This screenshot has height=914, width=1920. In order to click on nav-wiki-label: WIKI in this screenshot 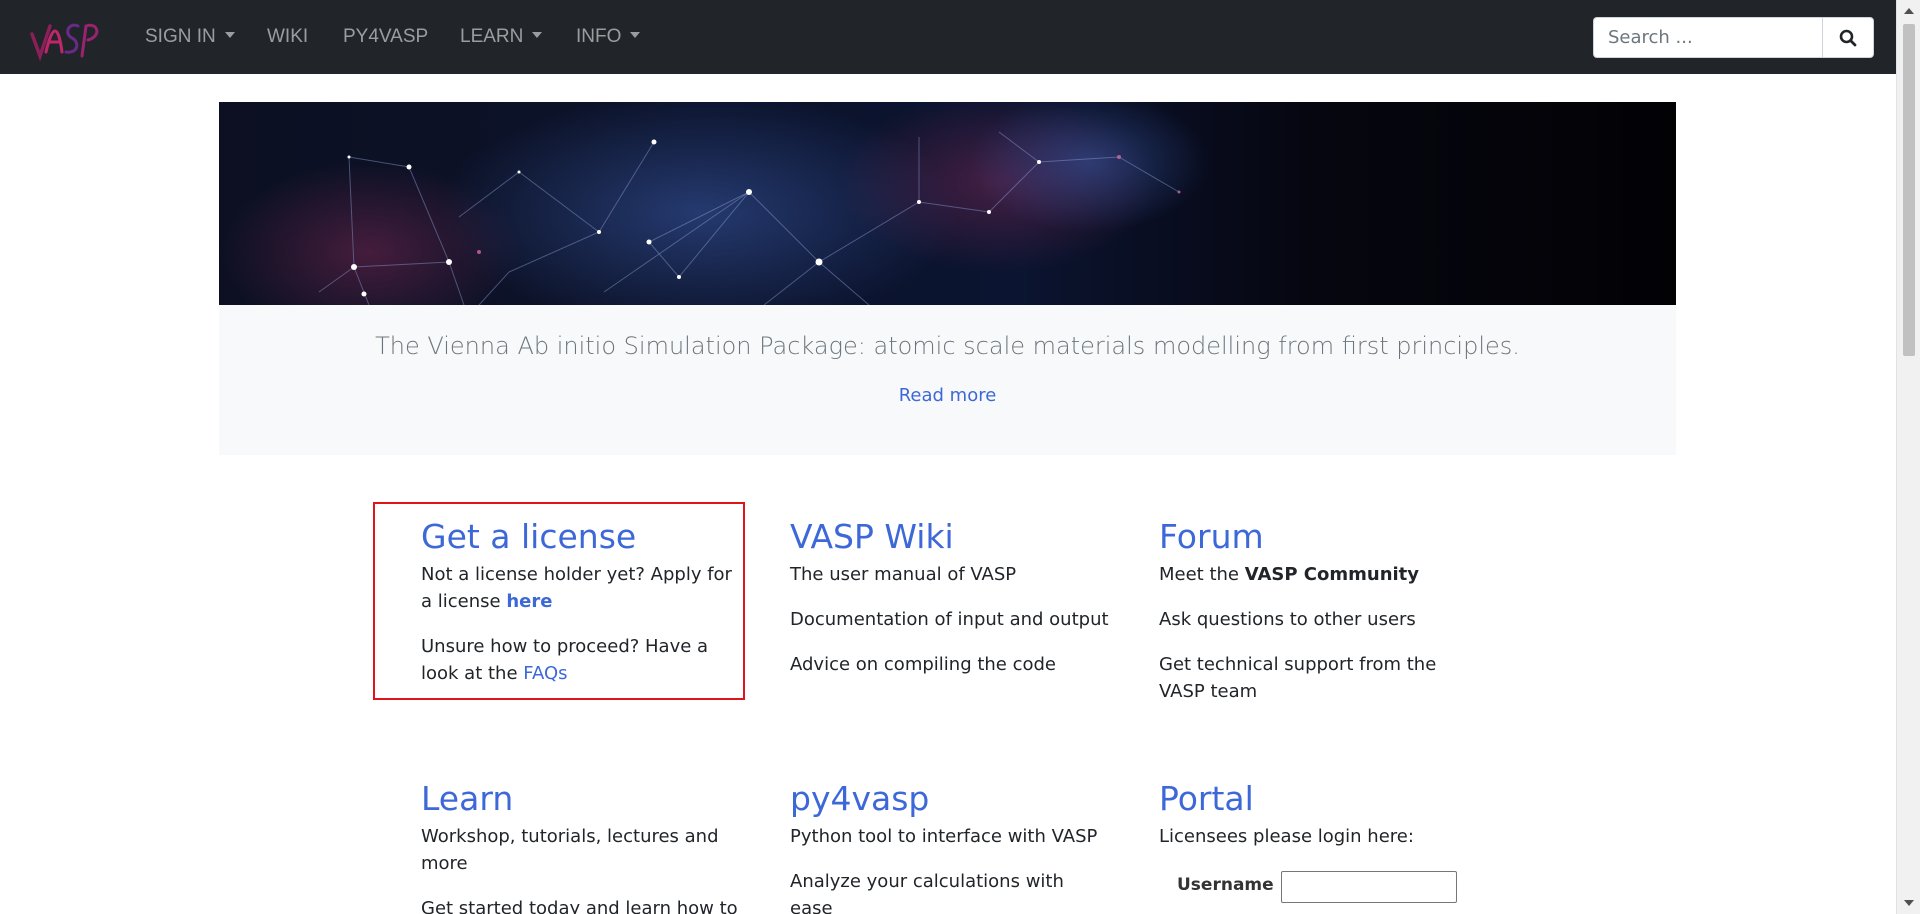, I will do `click(288, 36)`.